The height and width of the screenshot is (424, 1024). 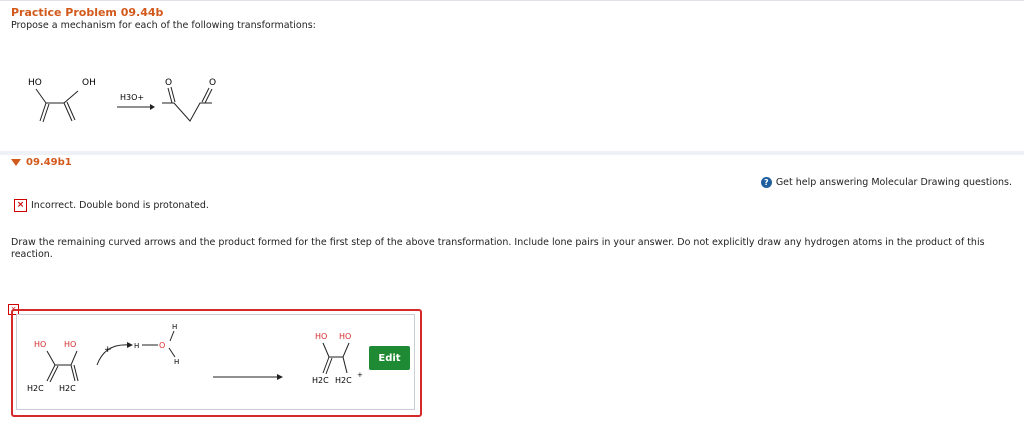 I want to click on hydronium-o: O, so click(x=162, y=345).